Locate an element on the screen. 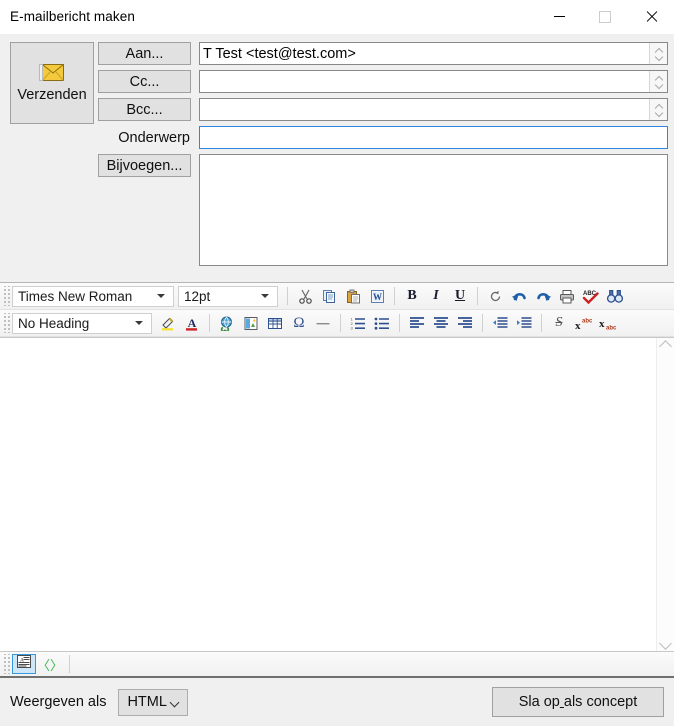 The width and height of the screenshot is (674, 726). font-family-dropdown: Times New Roman is located at coordinates (93, 296).